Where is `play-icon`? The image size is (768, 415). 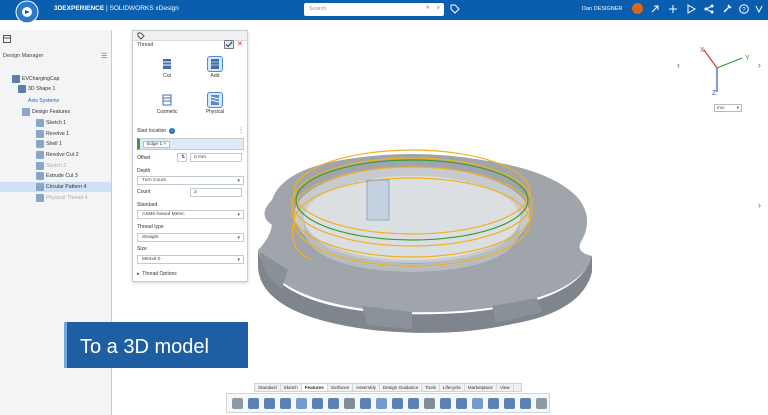 play-icon is located at coordinates (691, 9).